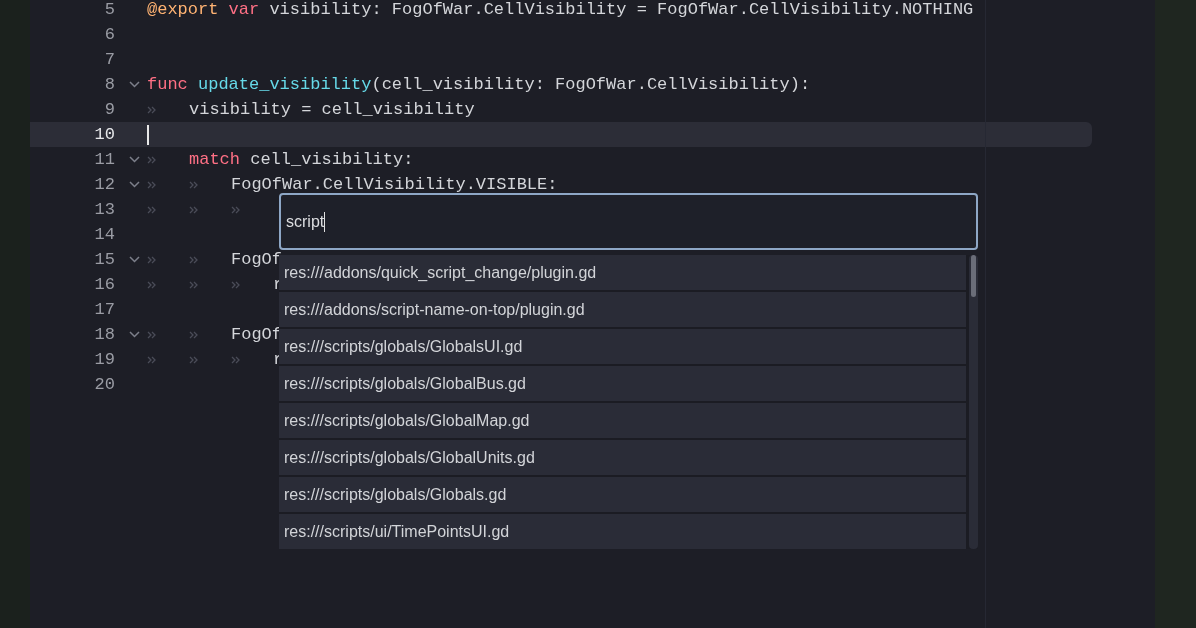 The height and width of the screenshot is (628, 1196). What do you see at coordinates (622, 309) in the screenshot?
I see `file-result-item: res:///addons/script-name-on-top/plugin.gd` at bounding box center [622, 309].